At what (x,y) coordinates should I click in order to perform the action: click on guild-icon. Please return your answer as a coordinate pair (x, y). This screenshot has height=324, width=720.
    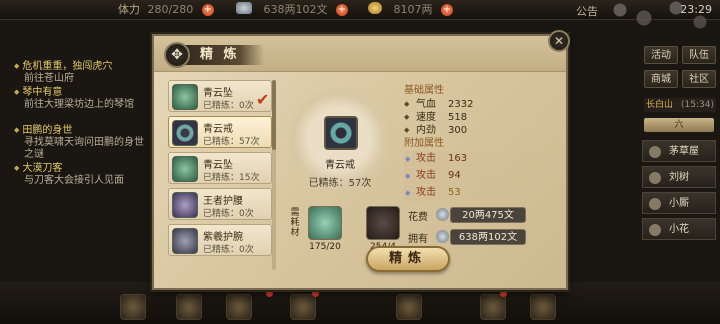
    Looking at the image, I should click on (409, 307).